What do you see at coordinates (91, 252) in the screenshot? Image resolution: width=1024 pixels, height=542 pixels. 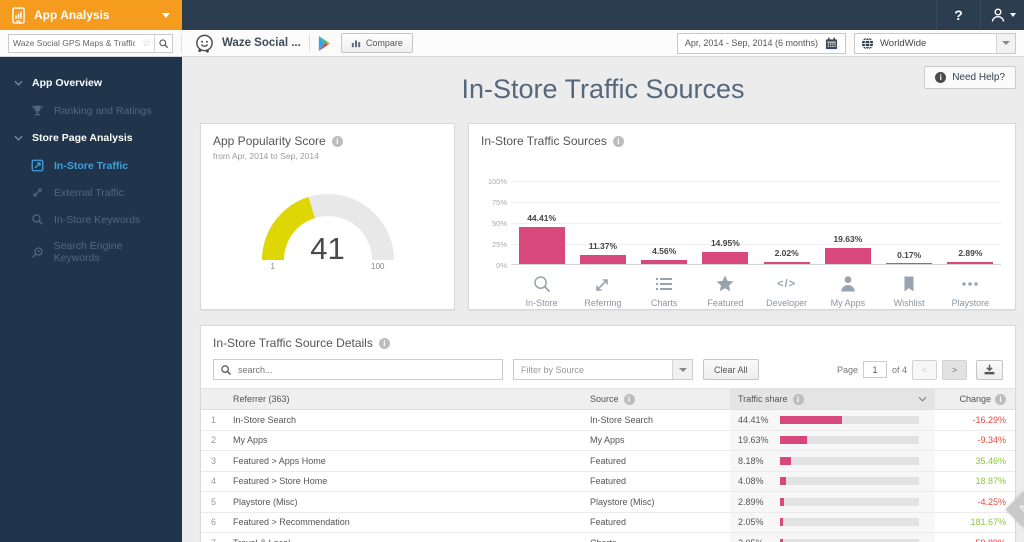 I see `sidebar-item-search-engine-keywords: Search Engine Keywords` at bounding box center [91, 252].